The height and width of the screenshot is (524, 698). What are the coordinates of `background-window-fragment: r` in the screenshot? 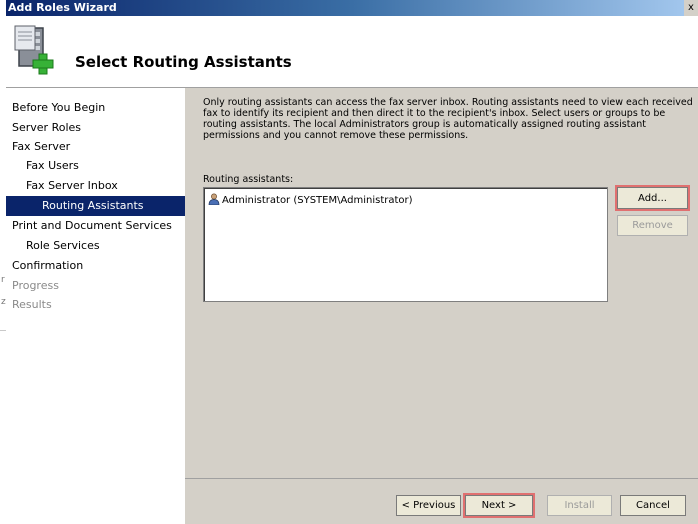 It's located at (3, 280).